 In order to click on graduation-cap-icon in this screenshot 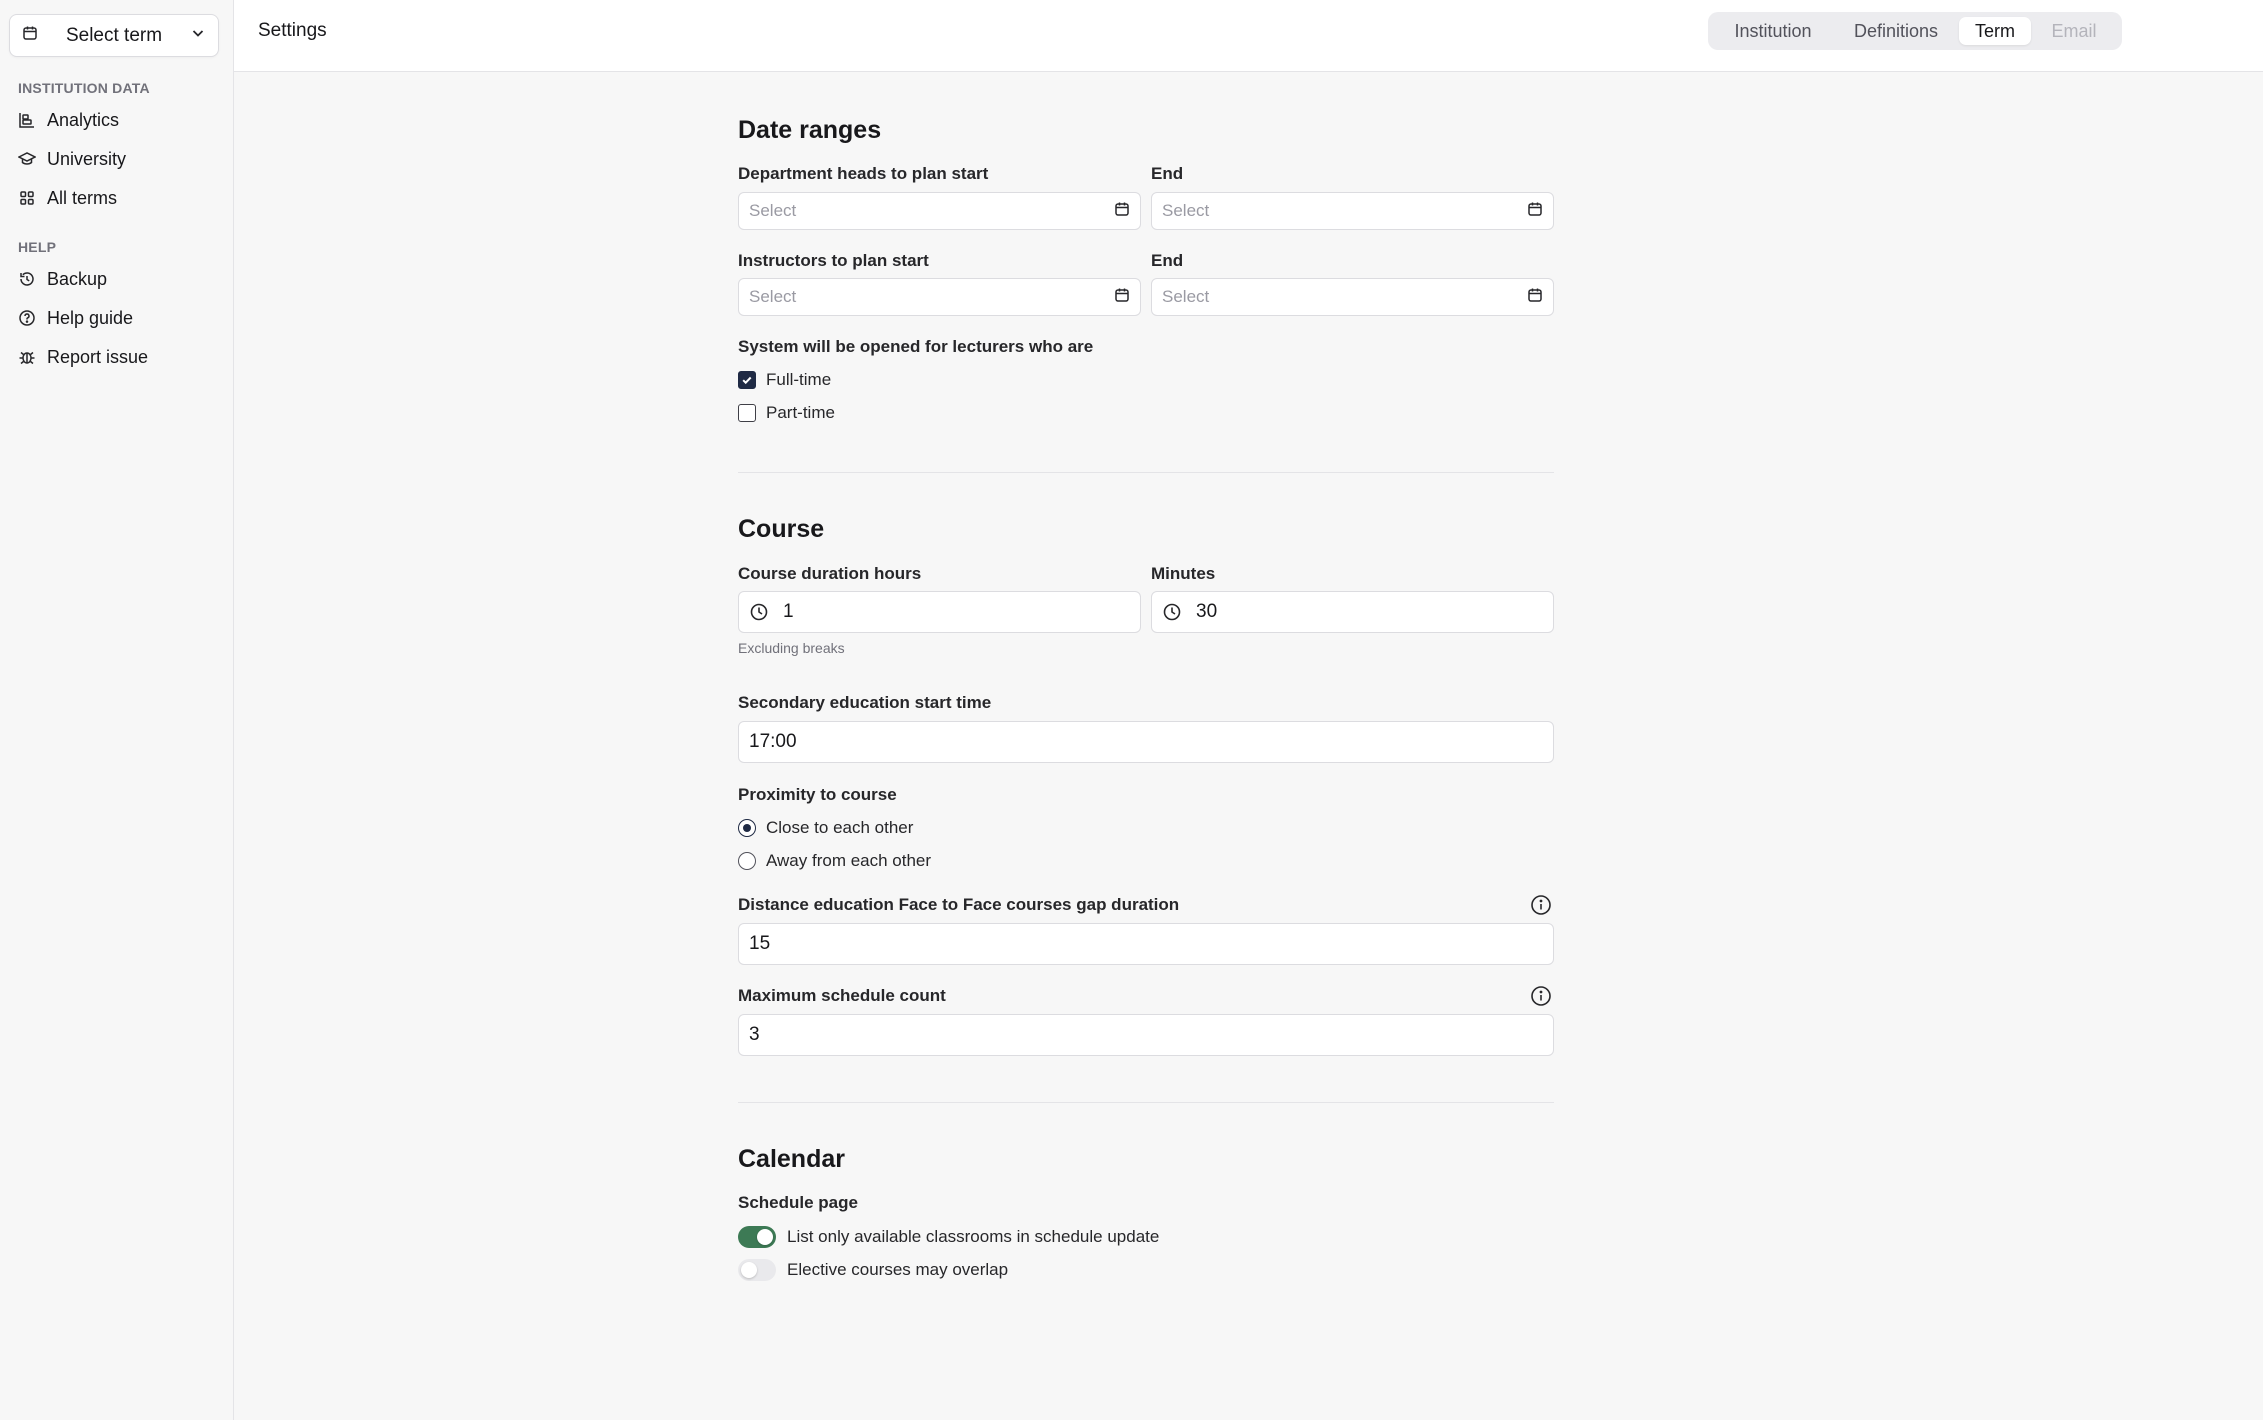, I will do `click(27, 159)`.